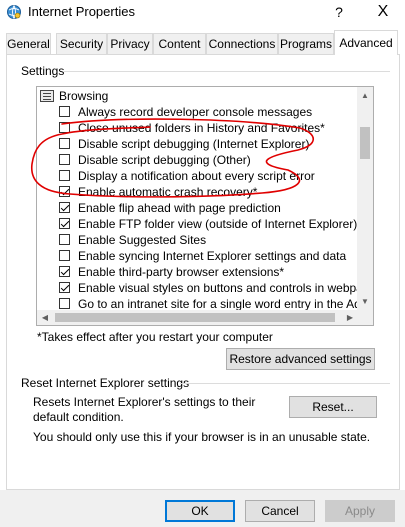  What do you see at coordinates (202, 13) in the screenshot?
I see `title-bar: Internet Properties ? X` at bounding box center [202, 13].